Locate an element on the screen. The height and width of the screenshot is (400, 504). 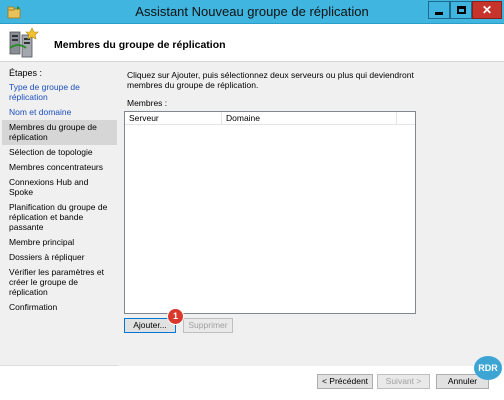
minimize-button is located at coordinates (439, 10).